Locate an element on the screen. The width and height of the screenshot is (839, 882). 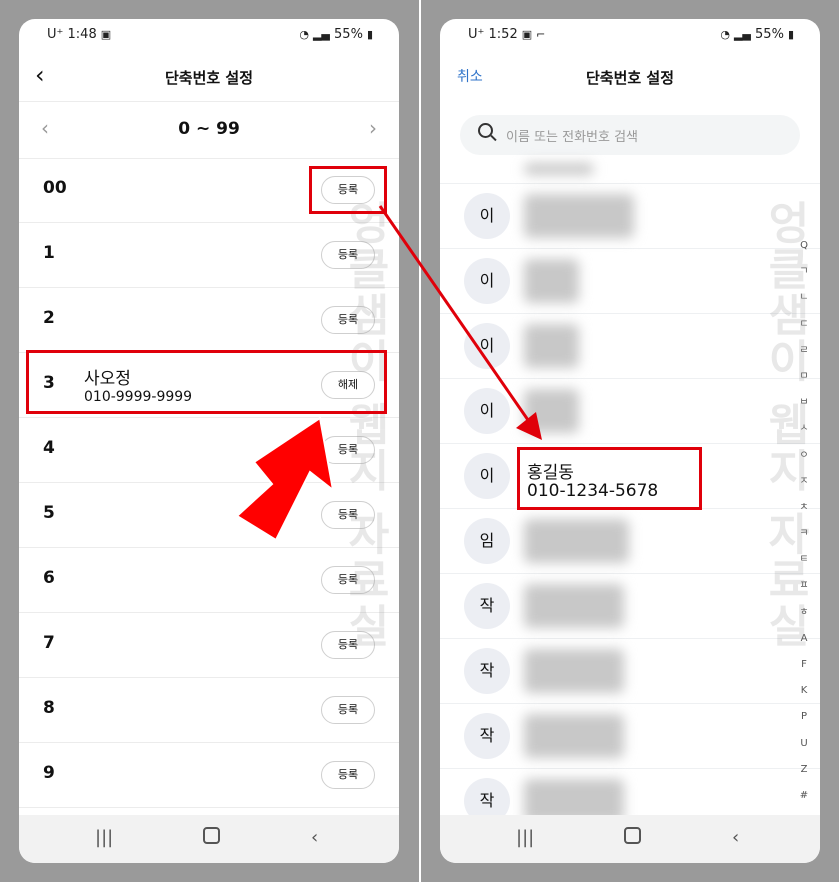
annotation-arrows is located at coordinates (388, 373).